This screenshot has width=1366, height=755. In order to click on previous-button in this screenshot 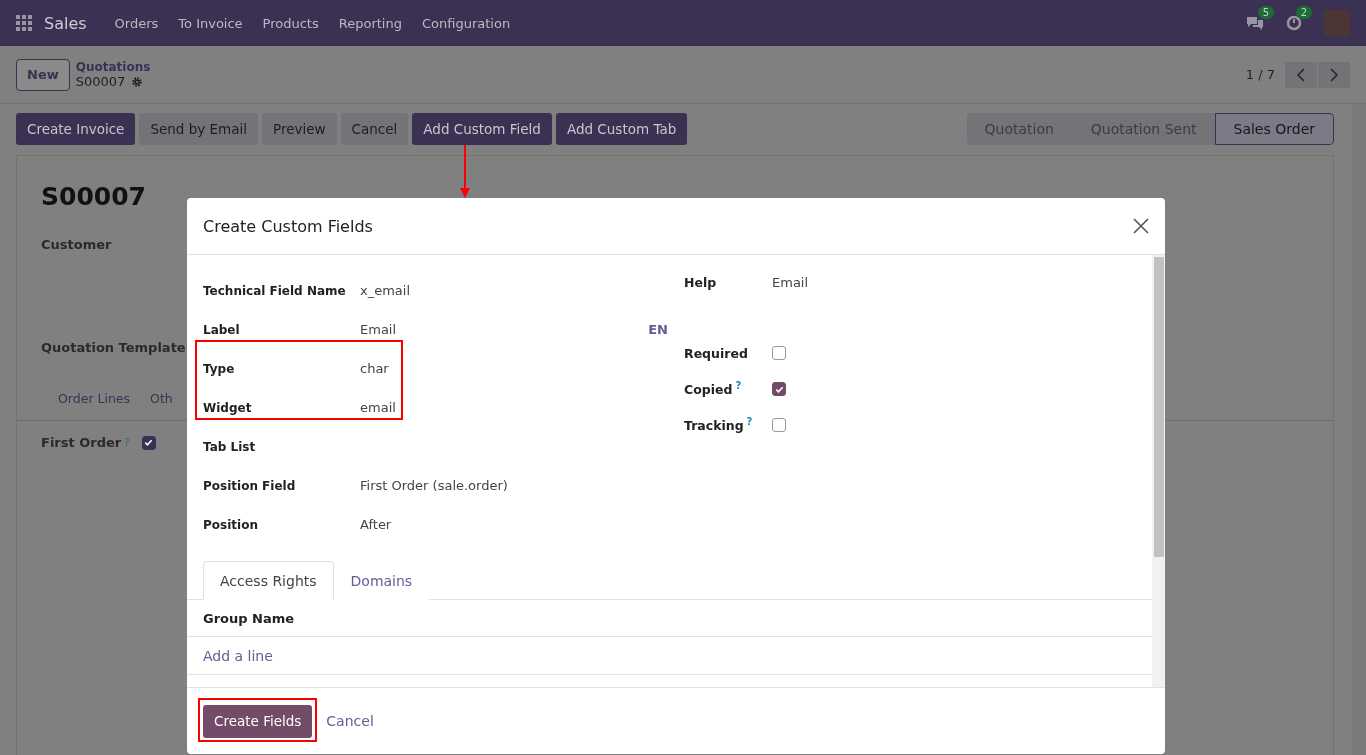, I will do `click(1301, 74)`.